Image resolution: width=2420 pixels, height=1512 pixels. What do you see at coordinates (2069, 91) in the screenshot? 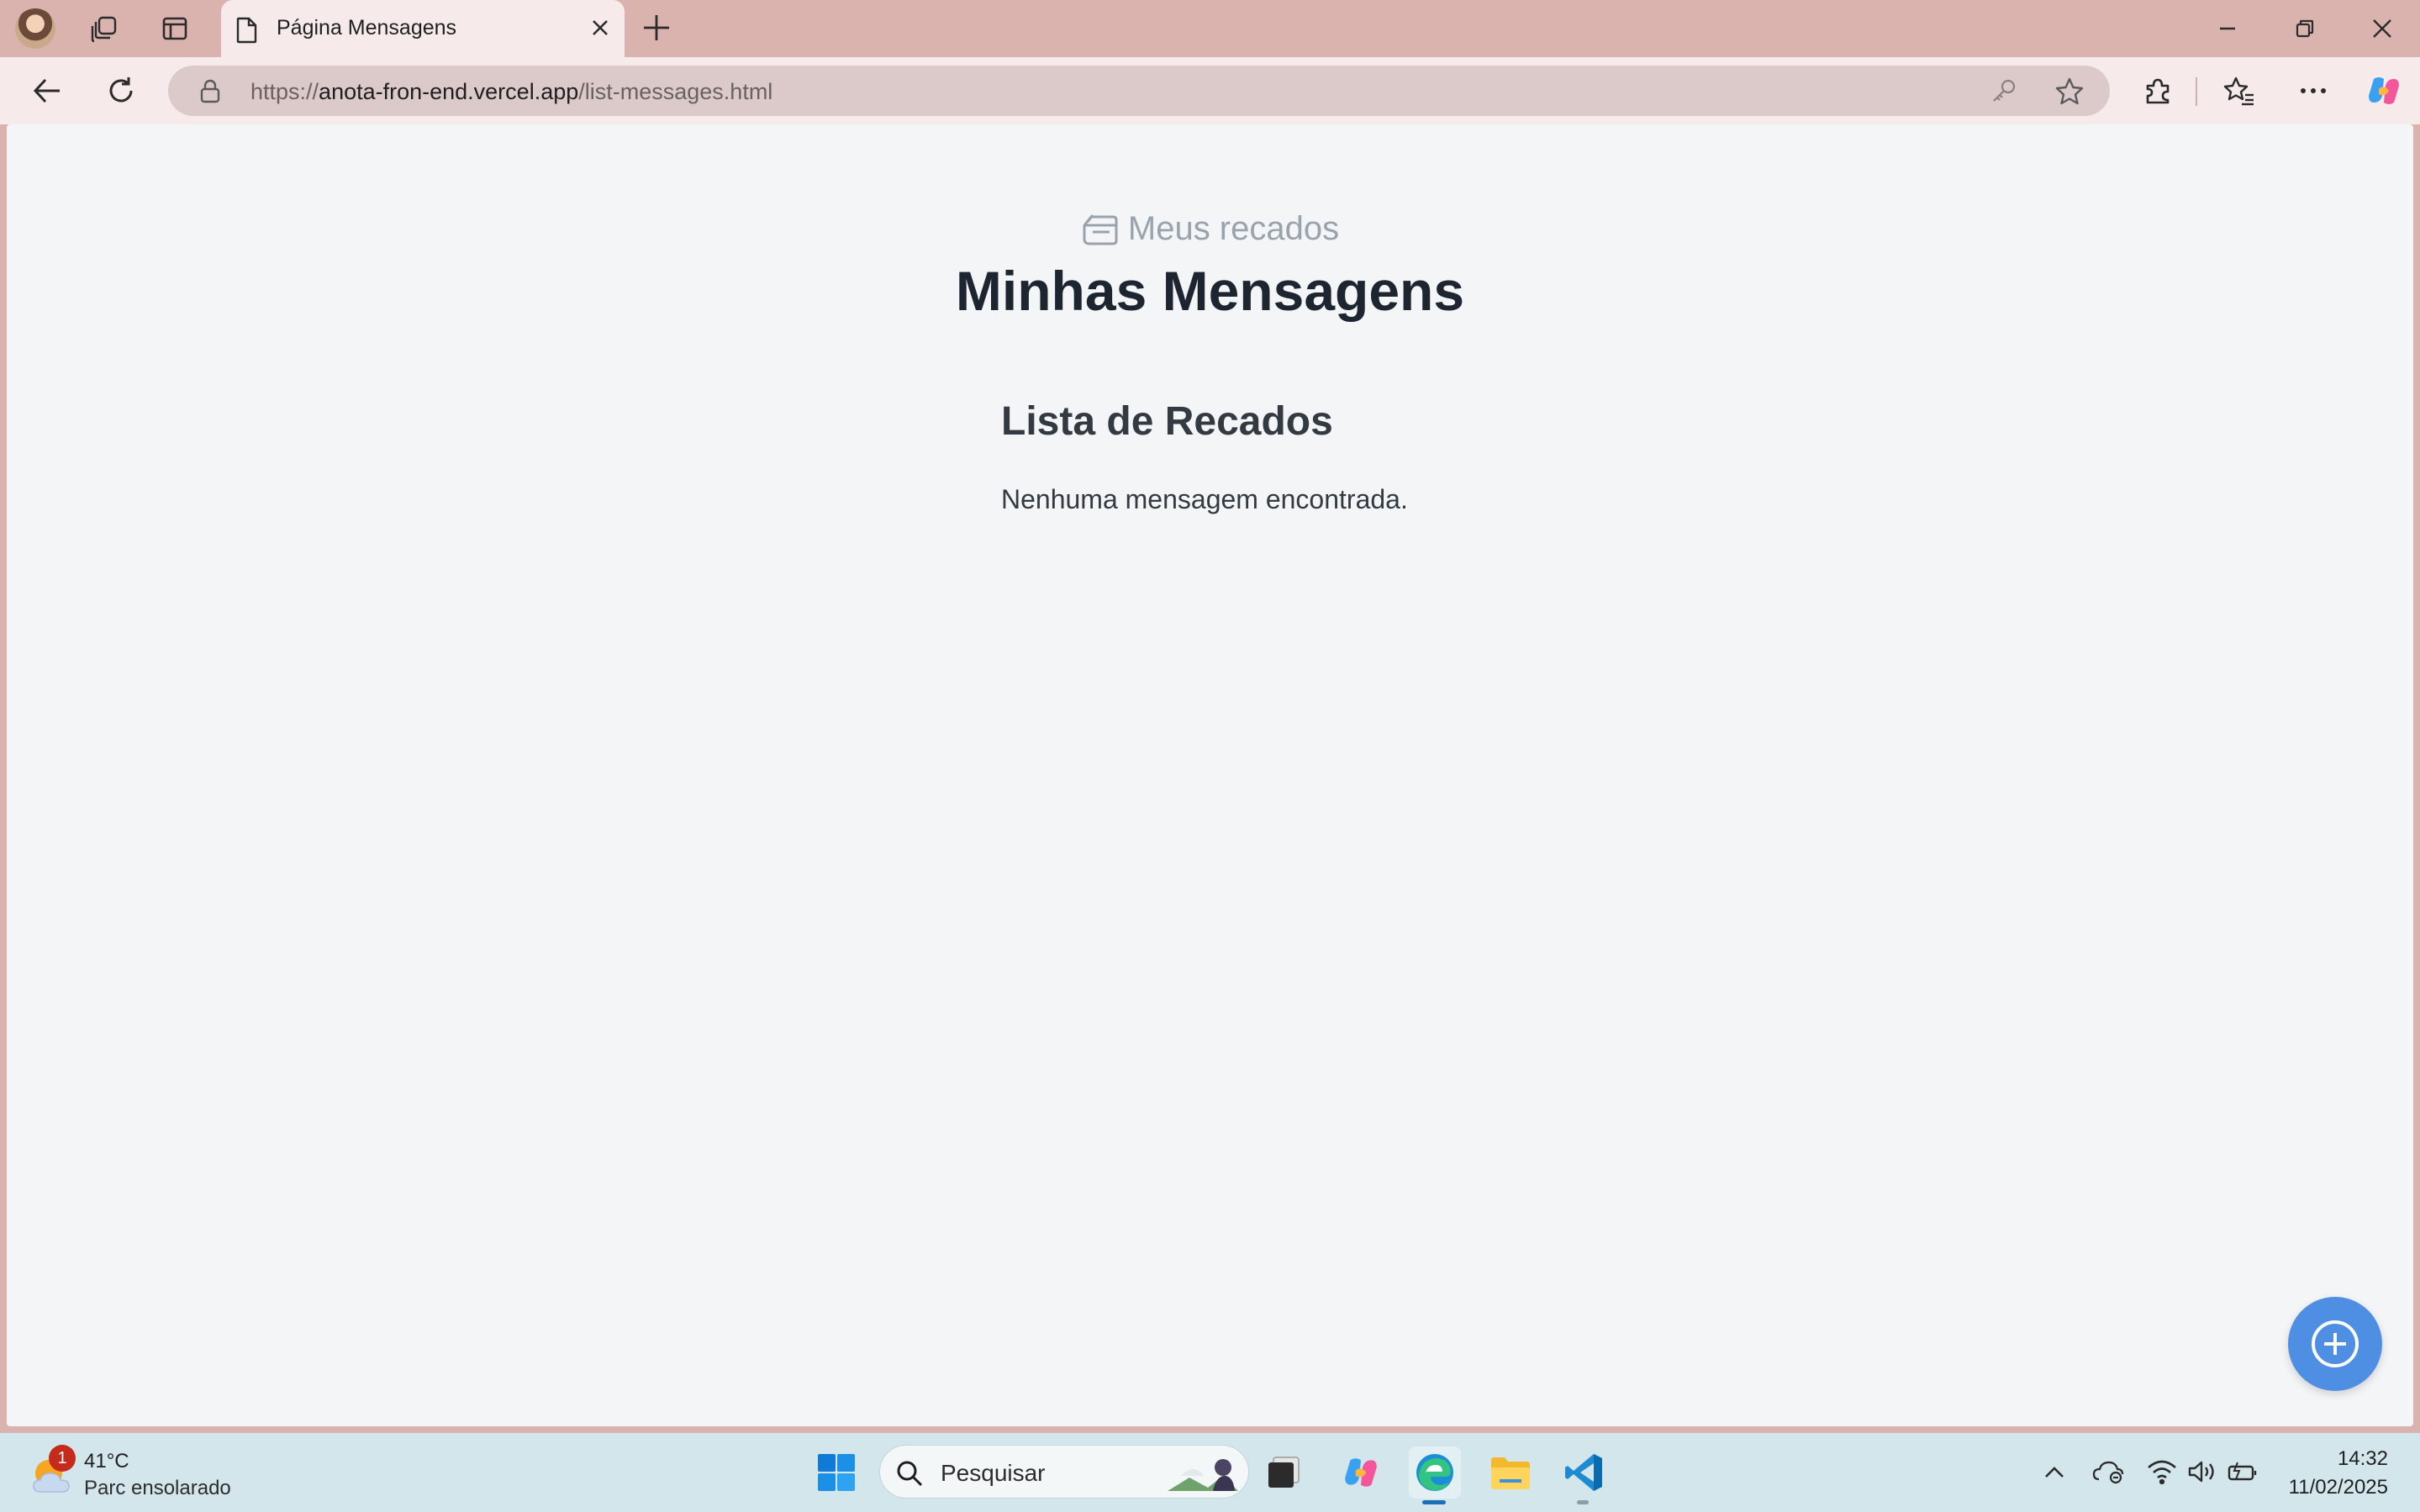
I see `star-icon` at bounding box center [2069, 91].